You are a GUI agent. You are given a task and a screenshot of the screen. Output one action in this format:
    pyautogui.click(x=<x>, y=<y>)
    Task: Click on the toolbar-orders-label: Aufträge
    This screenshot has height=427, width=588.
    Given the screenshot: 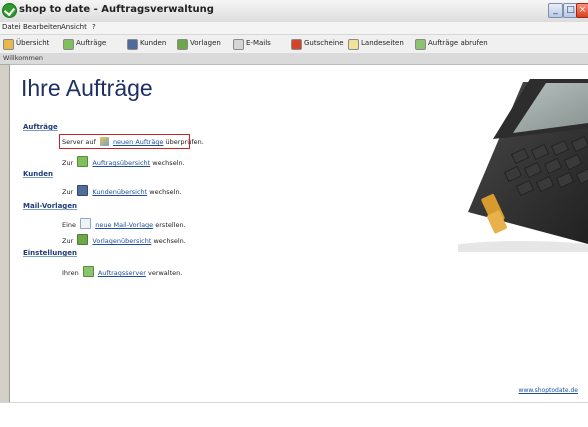 What is the action you would take?
    pyautogui.click(x=91, y=43)
    